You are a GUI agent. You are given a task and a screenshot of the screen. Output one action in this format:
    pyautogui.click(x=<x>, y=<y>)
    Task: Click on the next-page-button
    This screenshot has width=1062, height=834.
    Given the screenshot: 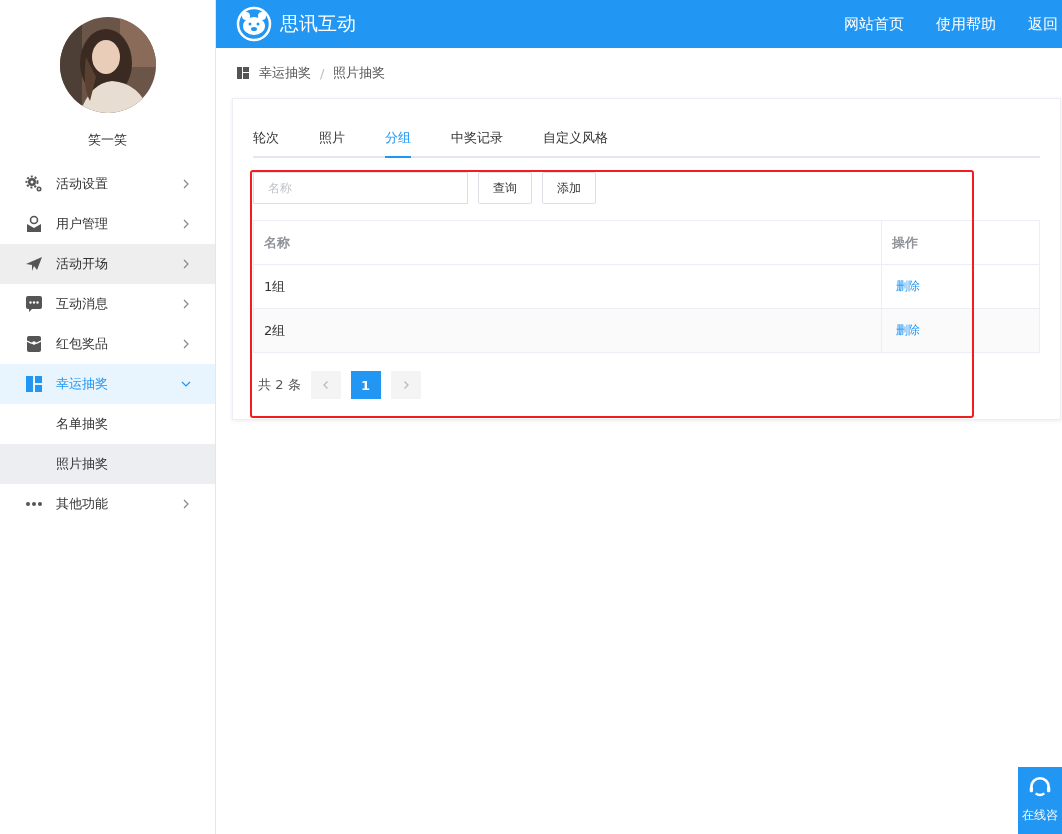 What is the action you would take?
    pyautogui.click(x=405, y=385)
    